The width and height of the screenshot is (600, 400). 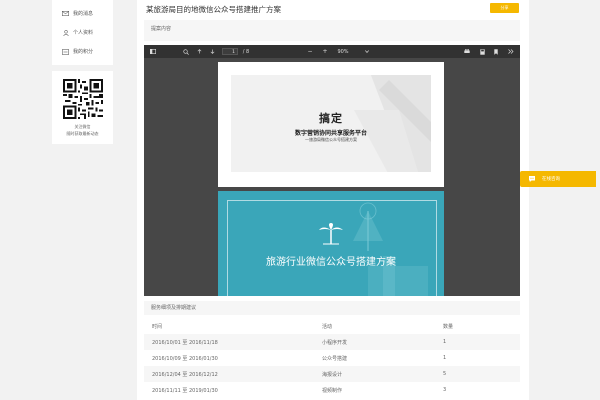 I want to click on slide-frame, so click(x=332, y=248).